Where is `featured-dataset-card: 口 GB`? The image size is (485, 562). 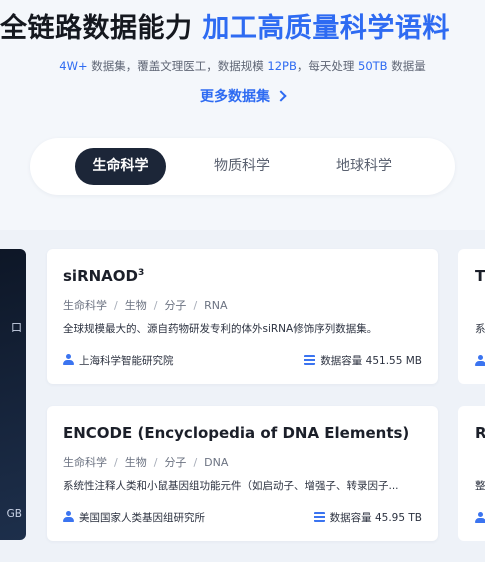 featured-dataset-card: 口 GB is located at coordinates (13, 394).